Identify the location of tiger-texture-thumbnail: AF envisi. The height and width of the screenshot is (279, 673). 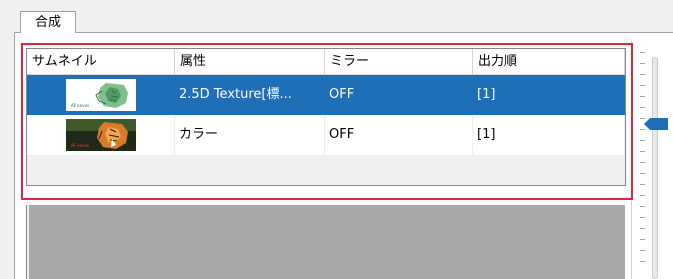
(101, 95).